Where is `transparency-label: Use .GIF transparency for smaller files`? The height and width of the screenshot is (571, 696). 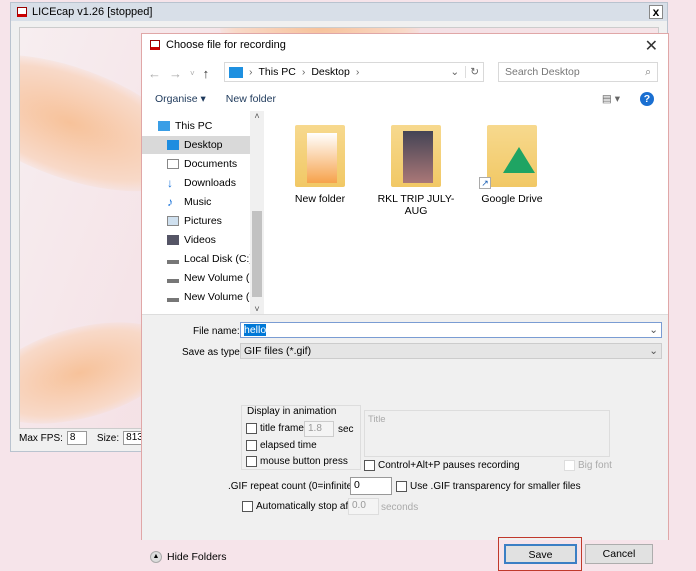 transparency-label: Use .GIF transparency for smaller files is located at coordinates (495, 487).